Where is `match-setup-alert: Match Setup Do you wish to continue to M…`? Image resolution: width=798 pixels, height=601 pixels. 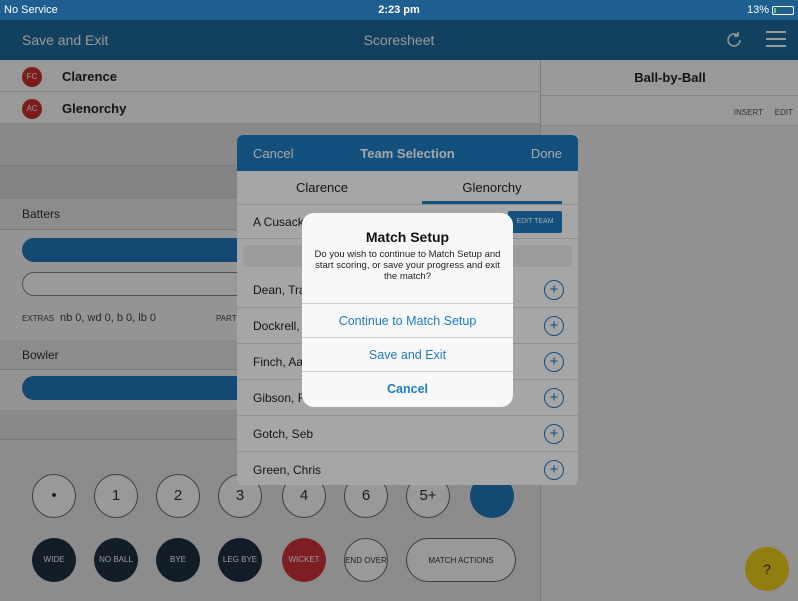
match-setup-alert: Match Setup Do you wish to continue to M… is located at coordinates (407, 310).